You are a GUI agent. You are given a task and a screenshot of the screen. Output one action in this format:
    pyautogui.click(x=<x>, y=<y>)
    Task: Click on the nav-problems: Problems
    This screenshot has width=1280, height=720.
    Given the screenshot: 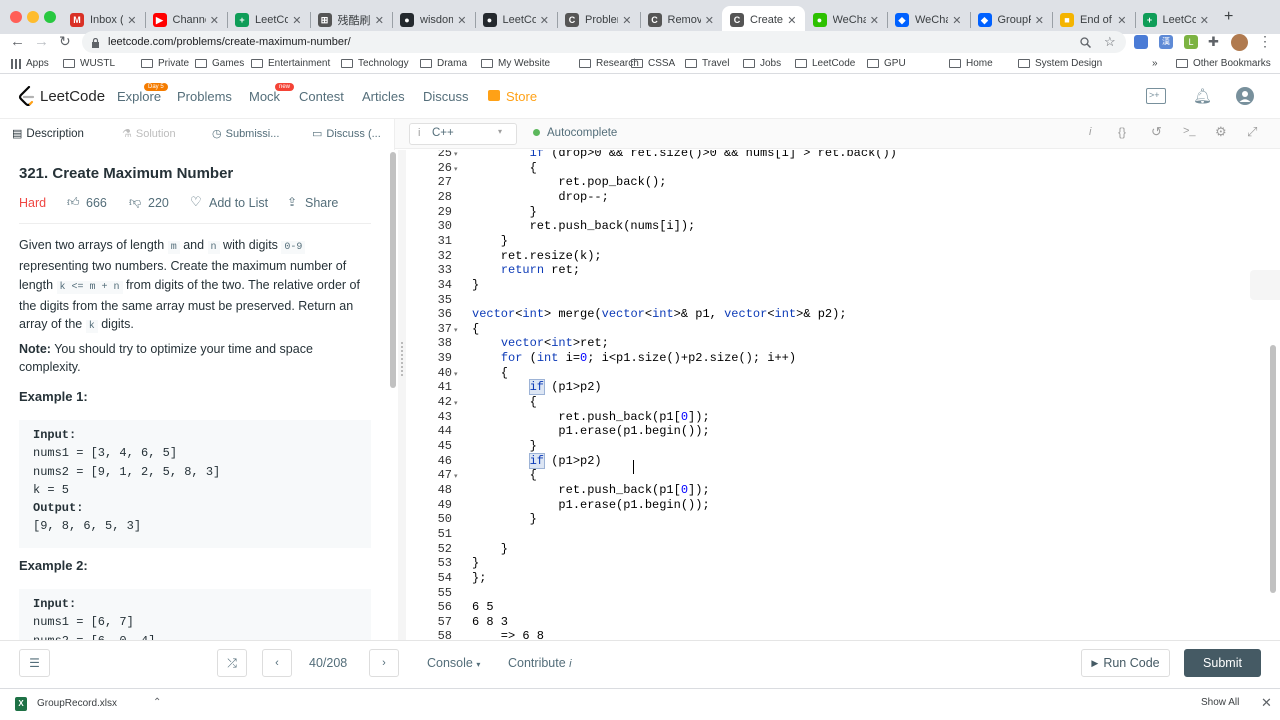 What is the action you would take?
    pyautogui.click(x=204, y=96)
    